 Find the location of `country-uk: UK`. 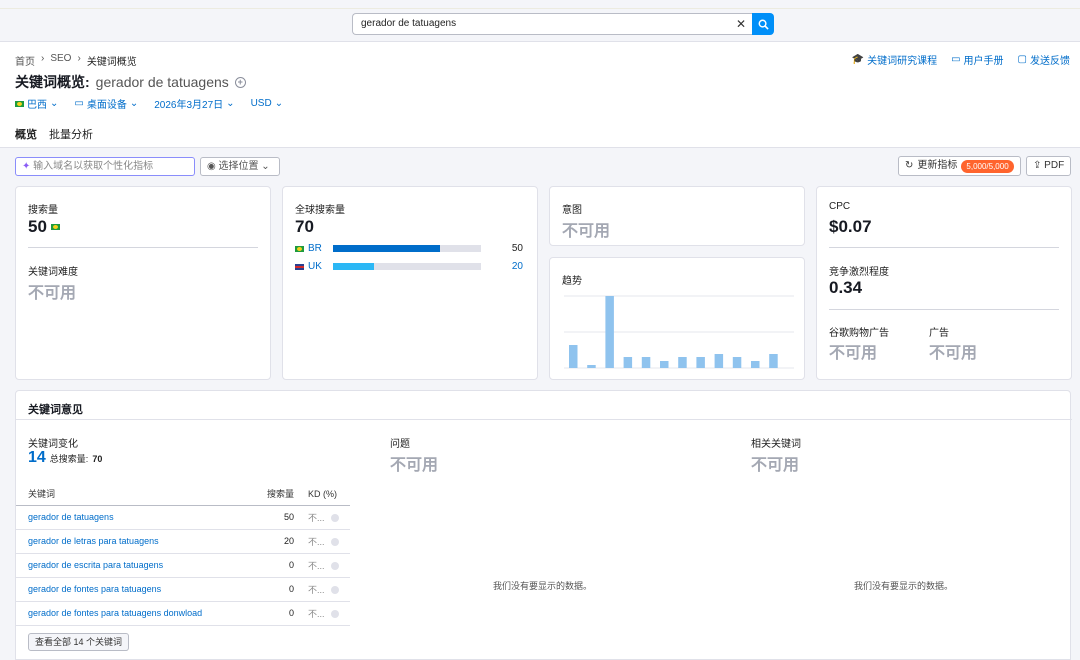

country-uk: UK is located at coordinates (308, 266).